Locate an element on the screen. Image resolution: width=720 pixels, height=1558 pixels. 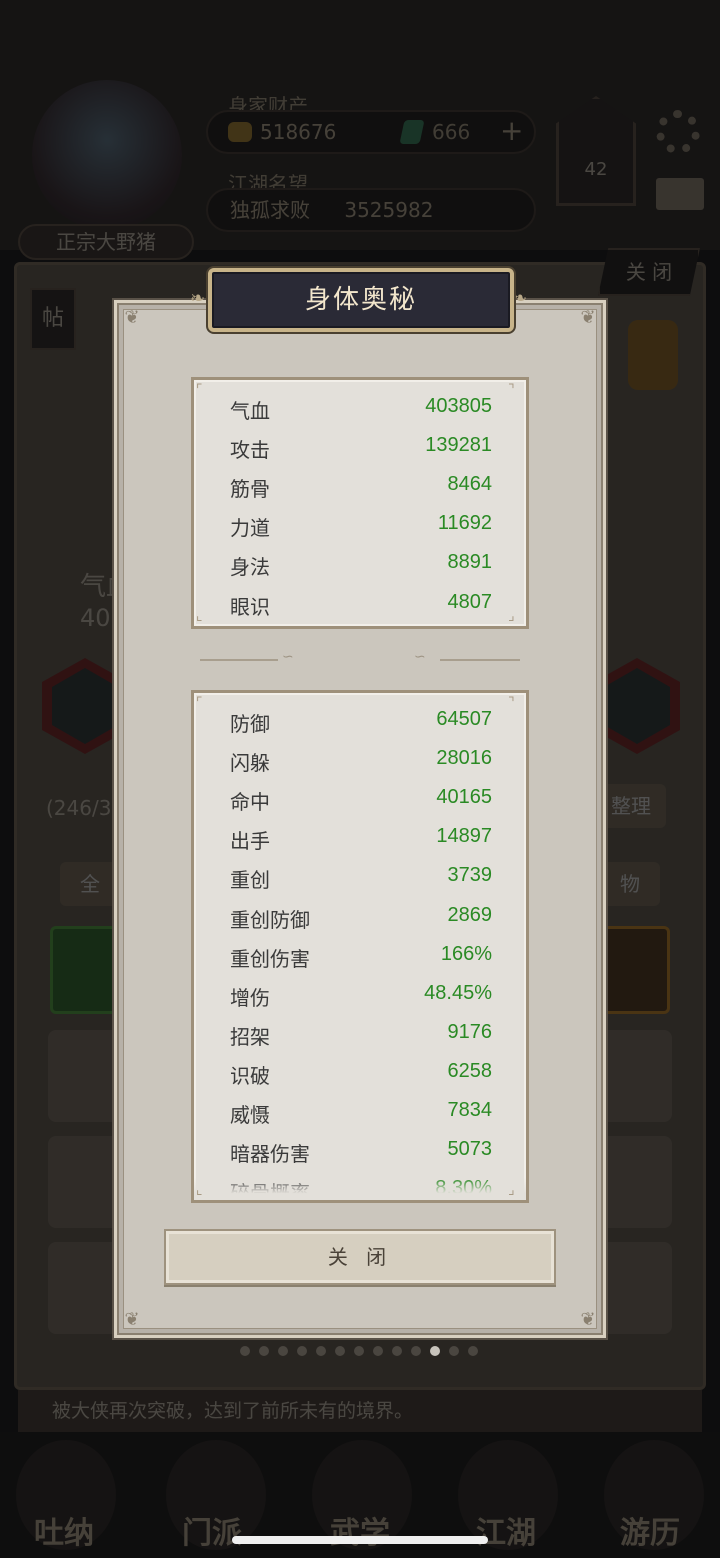
home-indicator is located at coordinates (360, 1540).